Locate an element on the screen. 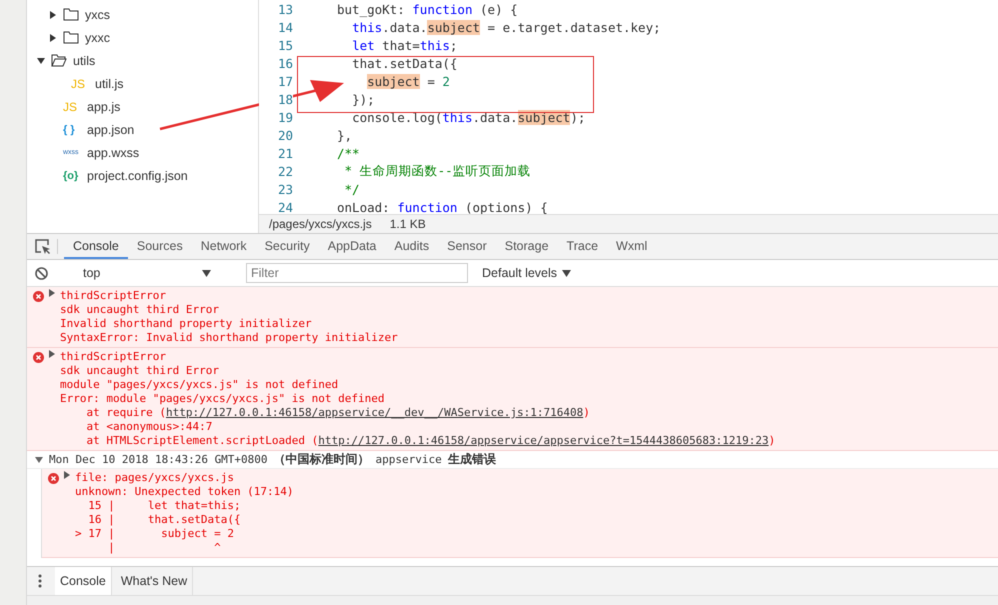 This screenshot has width=998, height=605. file-tree-item: app.js is located at coordinates (103, 107).